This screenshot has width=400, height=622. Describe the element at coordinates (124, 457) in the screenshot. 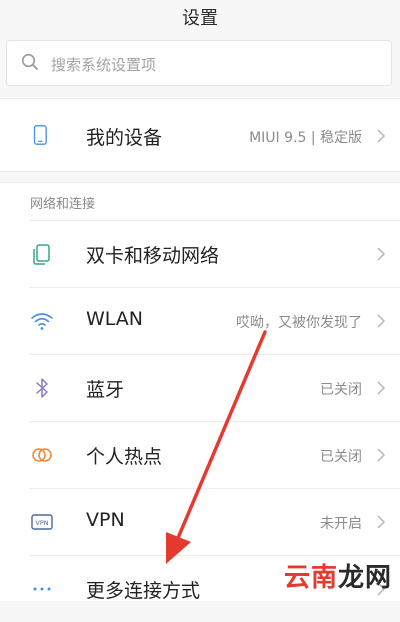

I see `hotspot-label: 个人热点` at that location.